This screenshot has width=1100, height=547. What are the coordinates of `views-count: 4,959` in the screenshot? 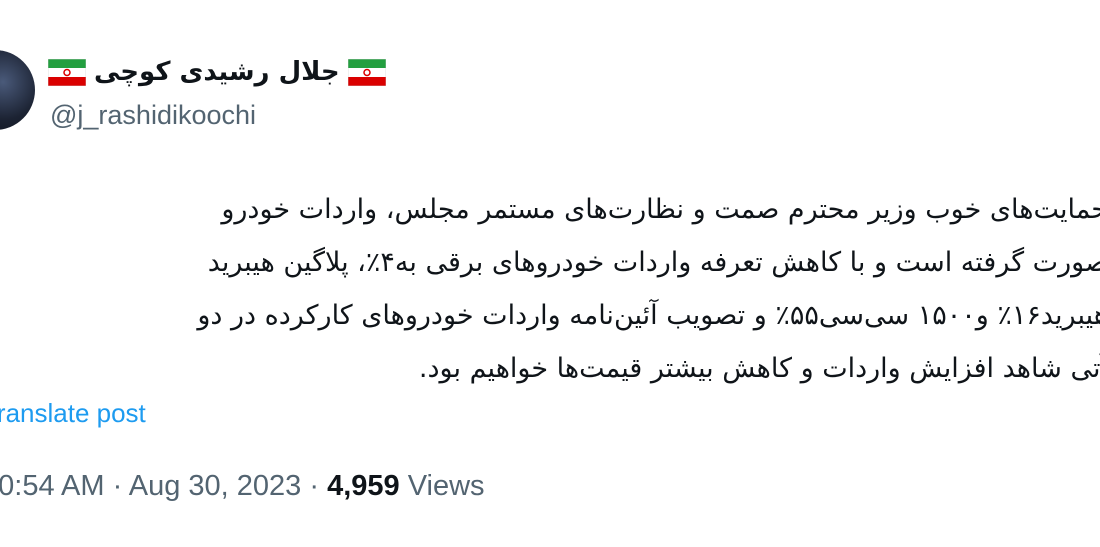 It's located at (363, 486).